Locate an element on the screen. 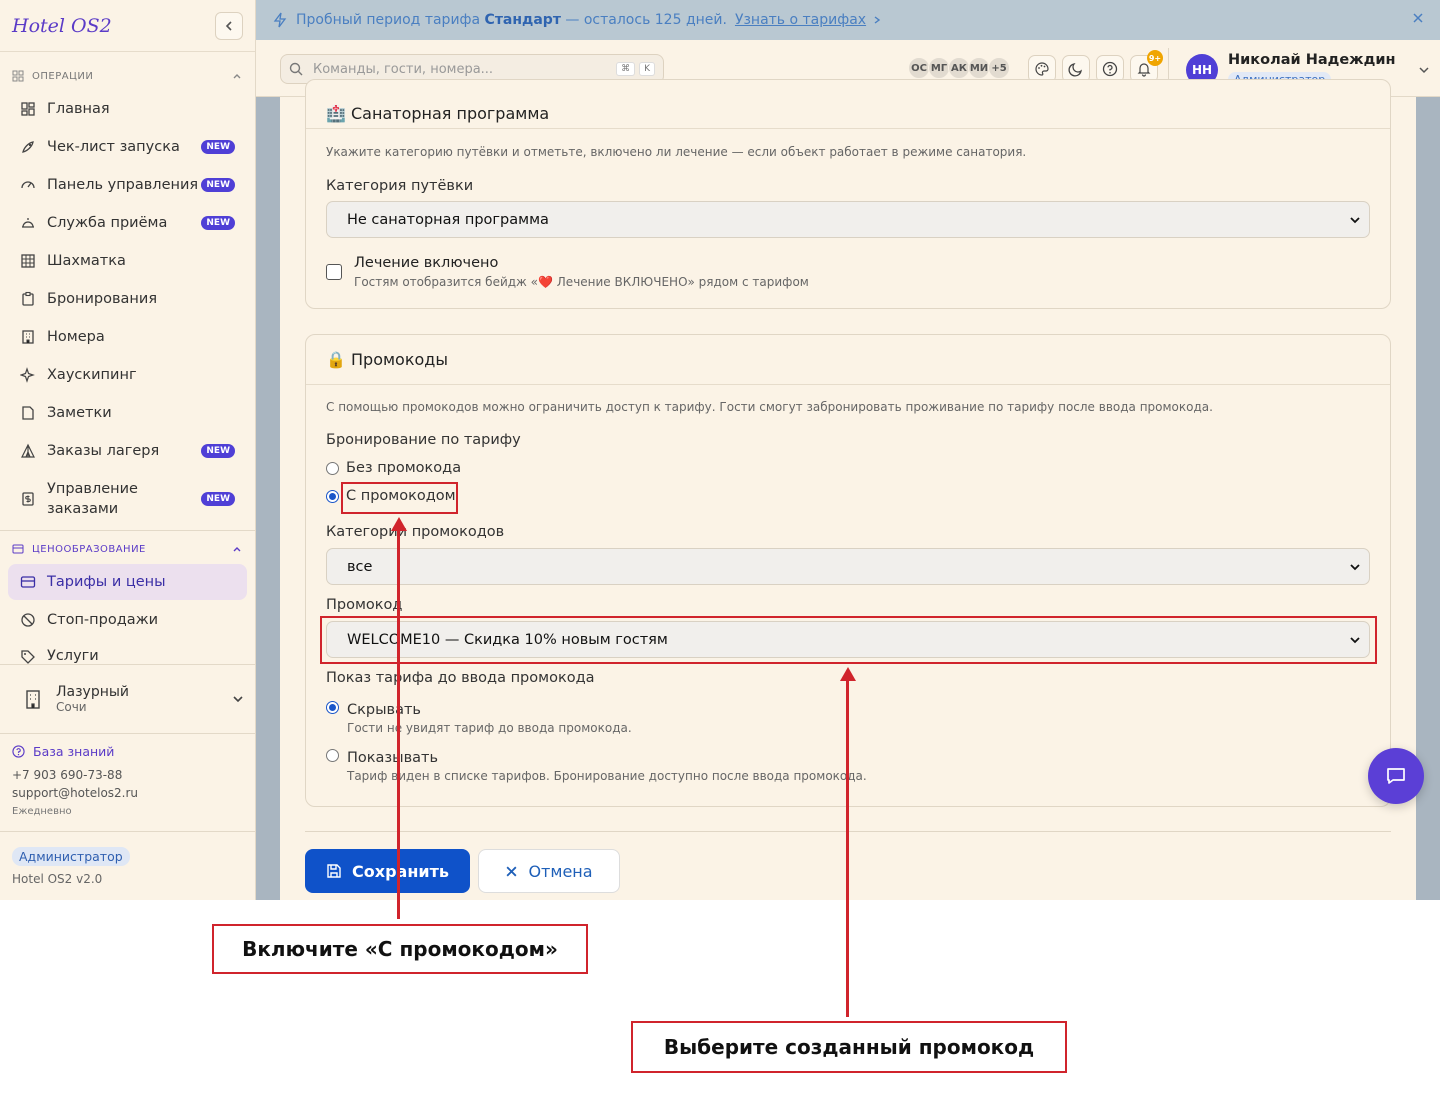 The width and height of the screenshot is (1440, 1096). treatment-label: Лечение включено is located at coordinates (426, 263).